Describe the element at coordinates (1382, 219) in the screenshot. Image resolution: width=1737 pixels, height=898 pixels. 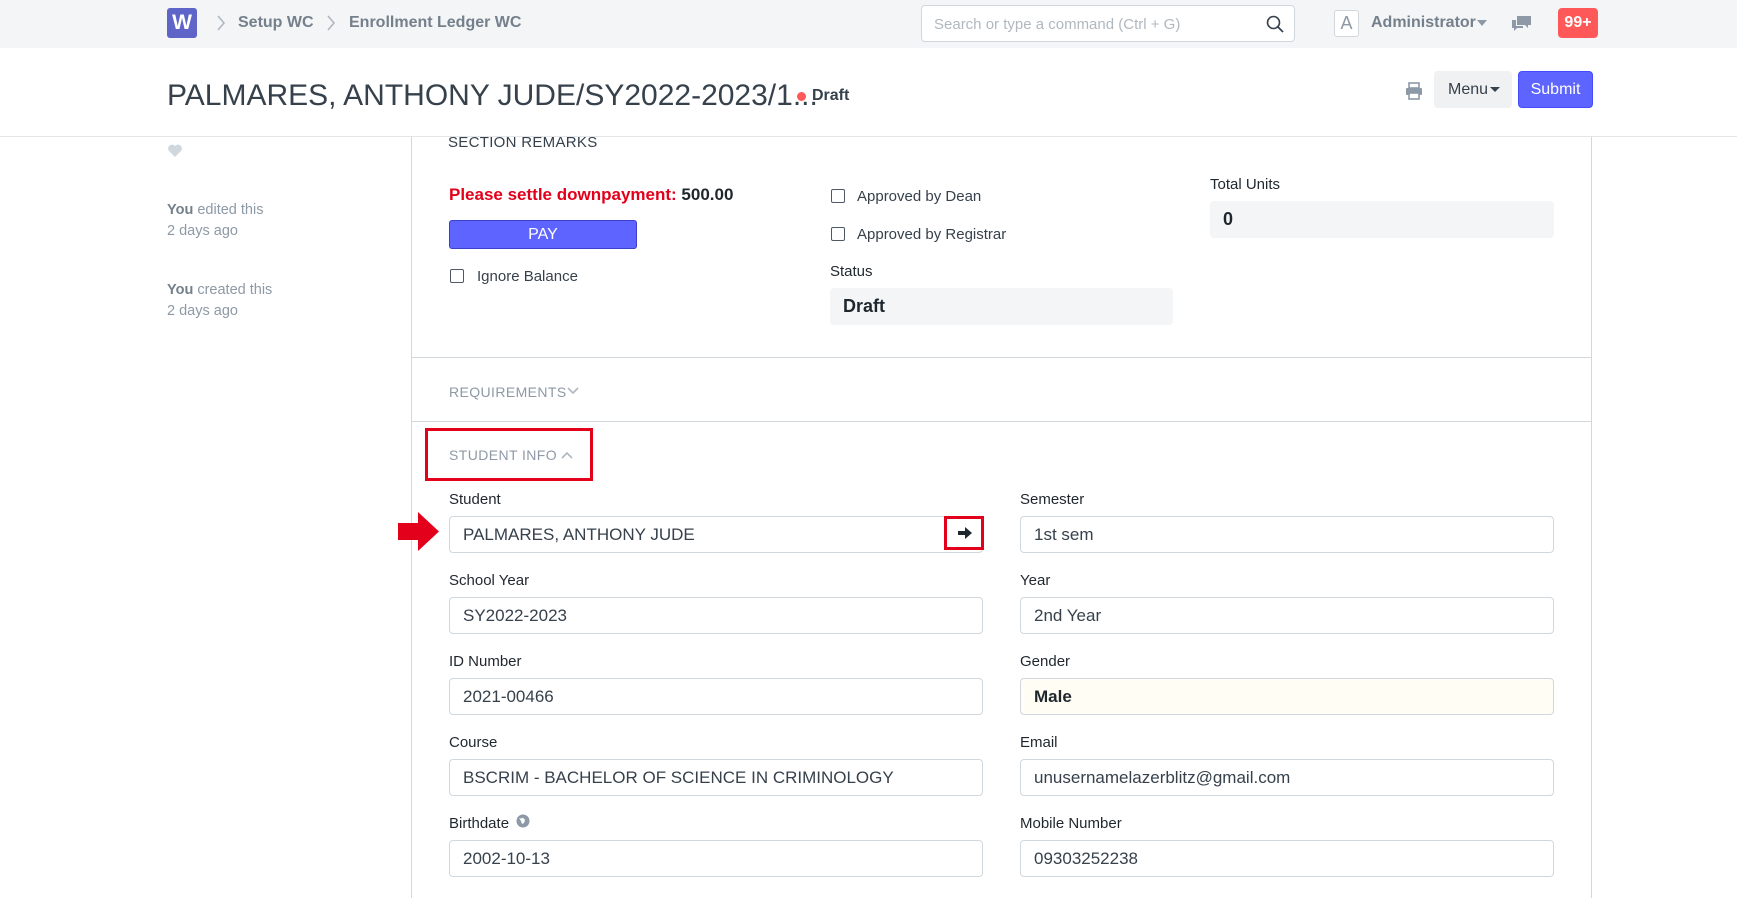
I see `total-units-value: 0` at that location.